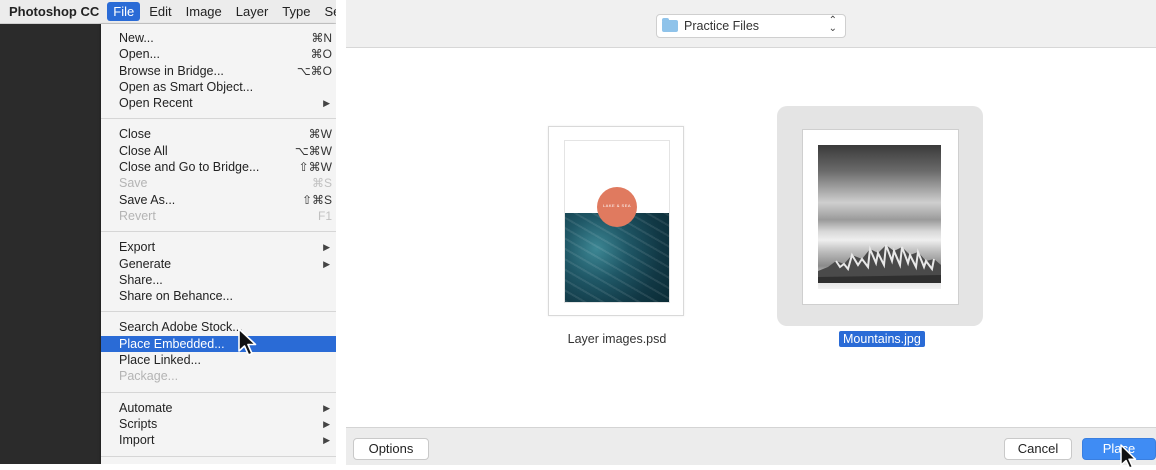 Image resolution: width=1156 pixels, height=470 pixels. I want to click on menu-item-import: Import ▶, so click(218, 440).